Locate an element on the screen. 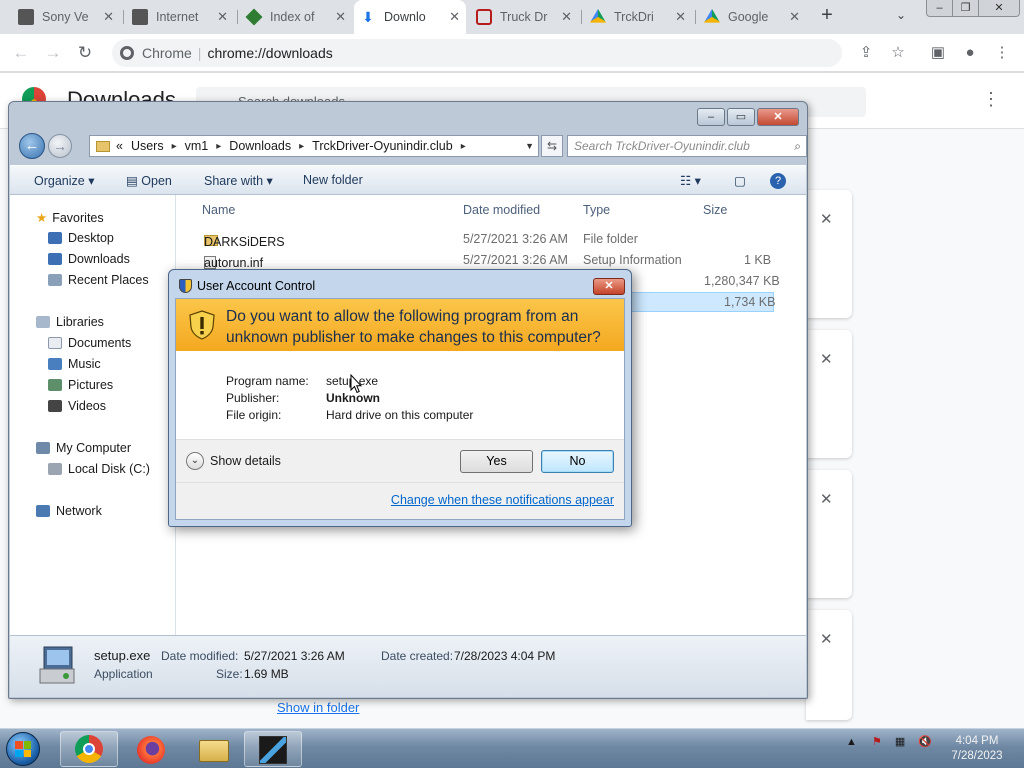 The image size is (1024, 768). taskbar-explorer-button is located at coordinates (213, 749).